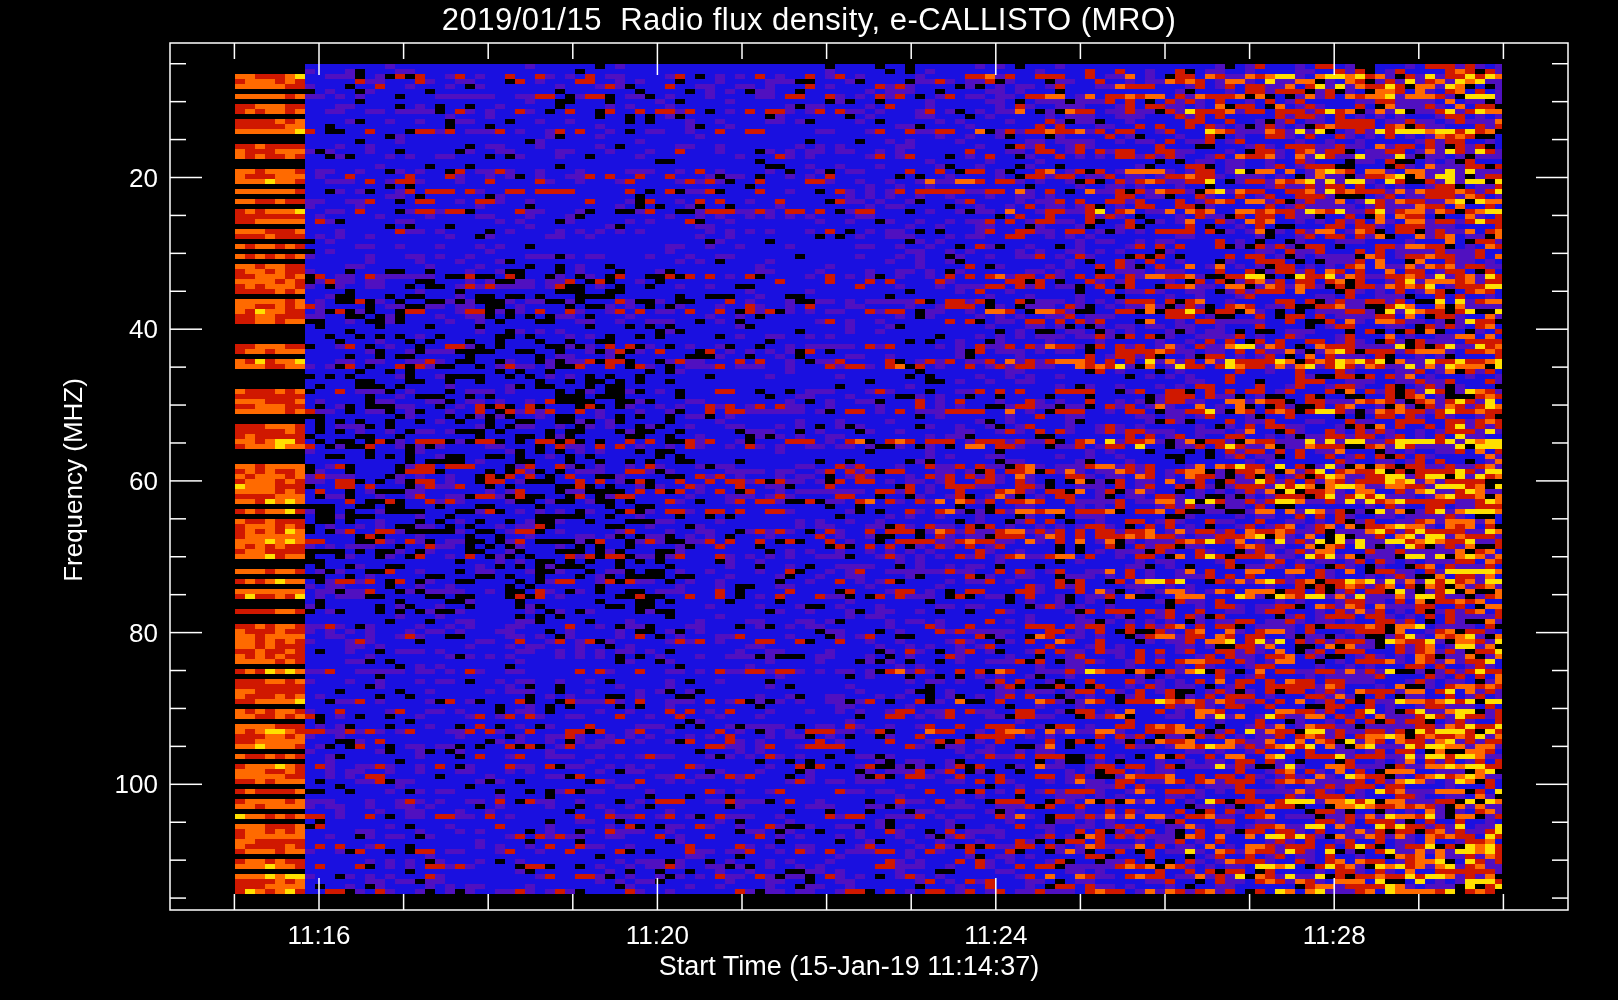 This screenshot has width=1618, height=1000. What do you see at coordinates (143, 632) in the screenshot?
I see `tick-label: 80` at bounding box center [143, 632].